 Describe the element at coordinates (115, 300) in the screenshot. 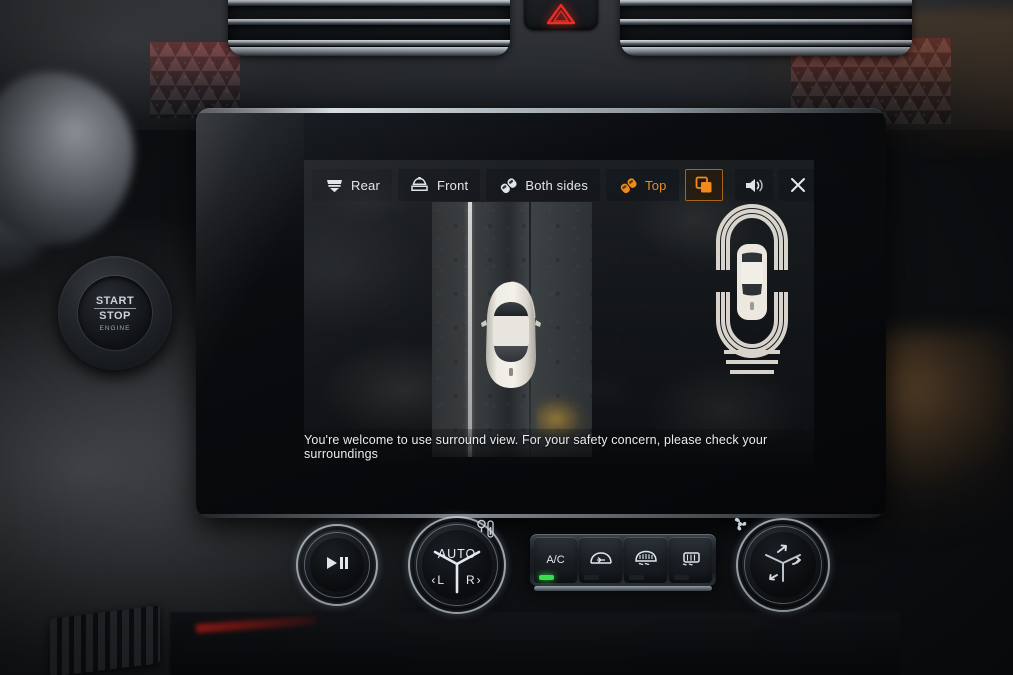

I see `start-label: START` at that location.